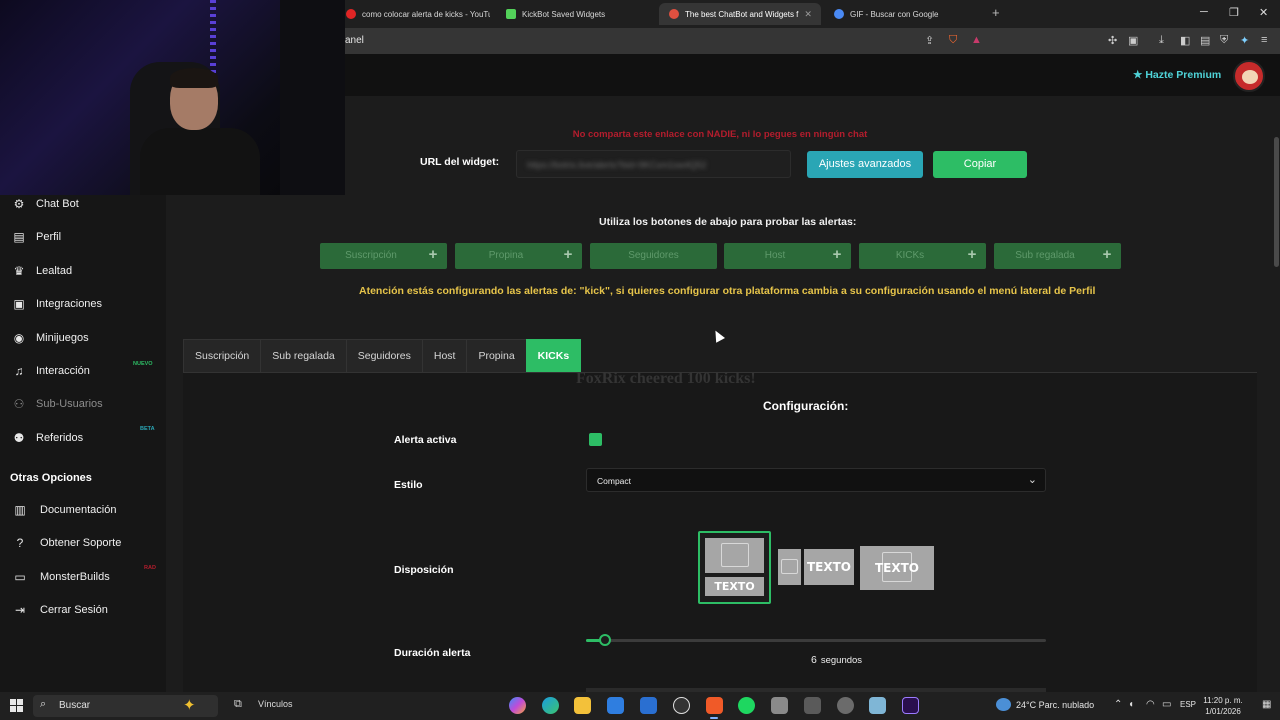 This screenshot has height=720, width=1280. I want to click on sidebar-item-interaccion: ♫ Interacción NUEVO, so click(83, 371).